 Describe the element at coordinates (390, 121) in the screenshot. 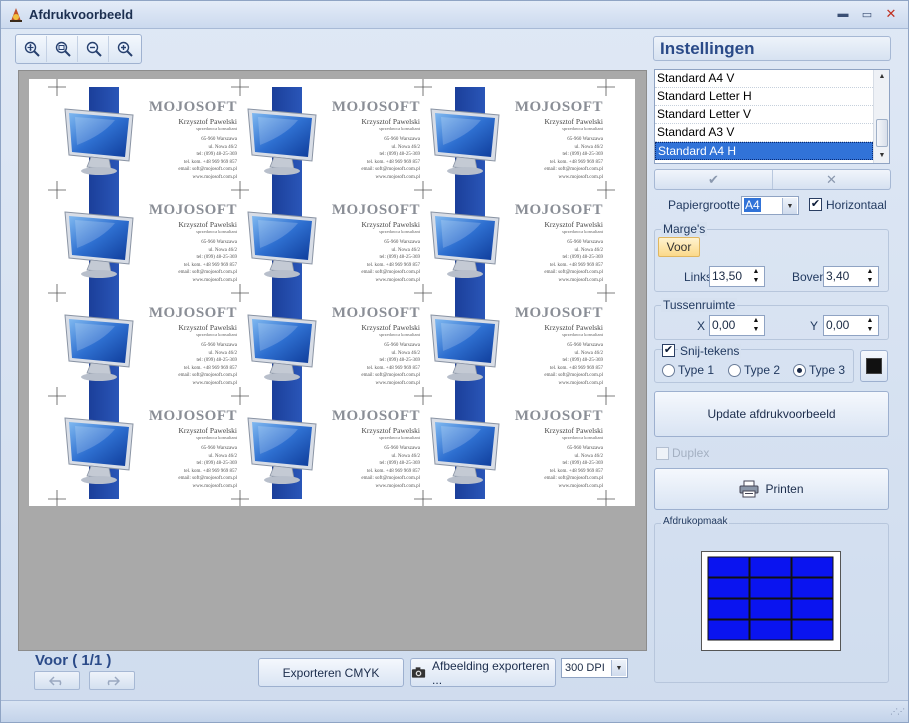

I see `card-name: Krzysztof Pawelski` at that location.